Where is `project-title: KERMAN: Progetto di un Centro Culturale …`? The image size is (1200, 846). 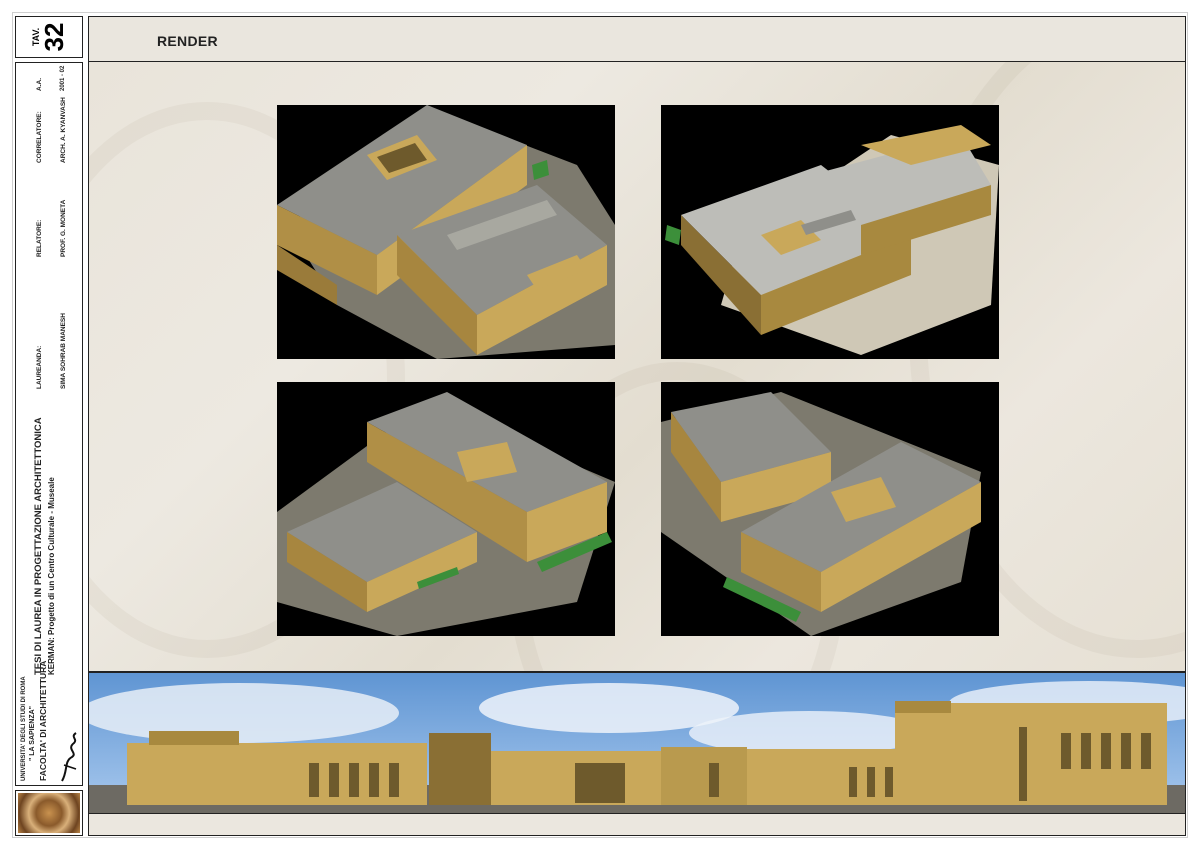 project-title: KERMAN: Progetto di un Centro Culturale … is located at coordinates (51, 576).